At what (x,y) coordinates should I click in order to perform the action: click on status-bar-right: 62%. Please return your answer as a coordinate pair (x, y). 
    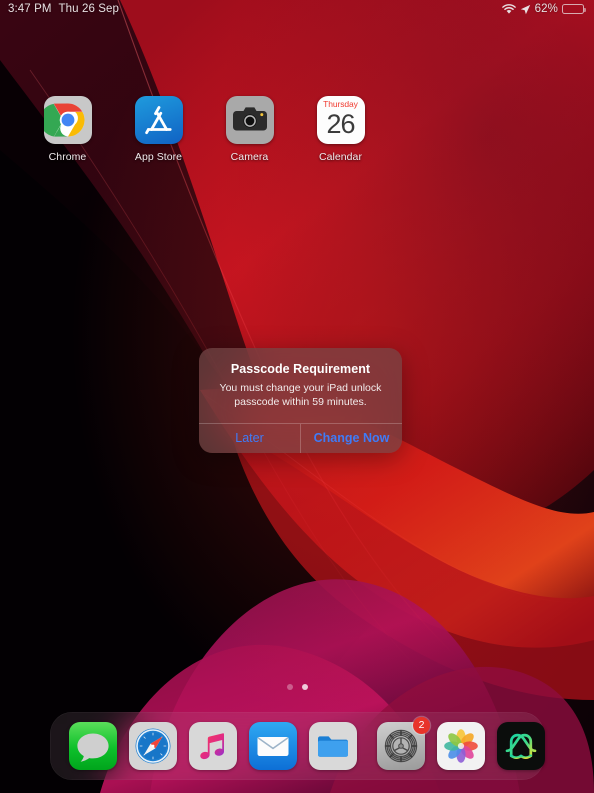
    Looking at the image, I should click on (543, 9).